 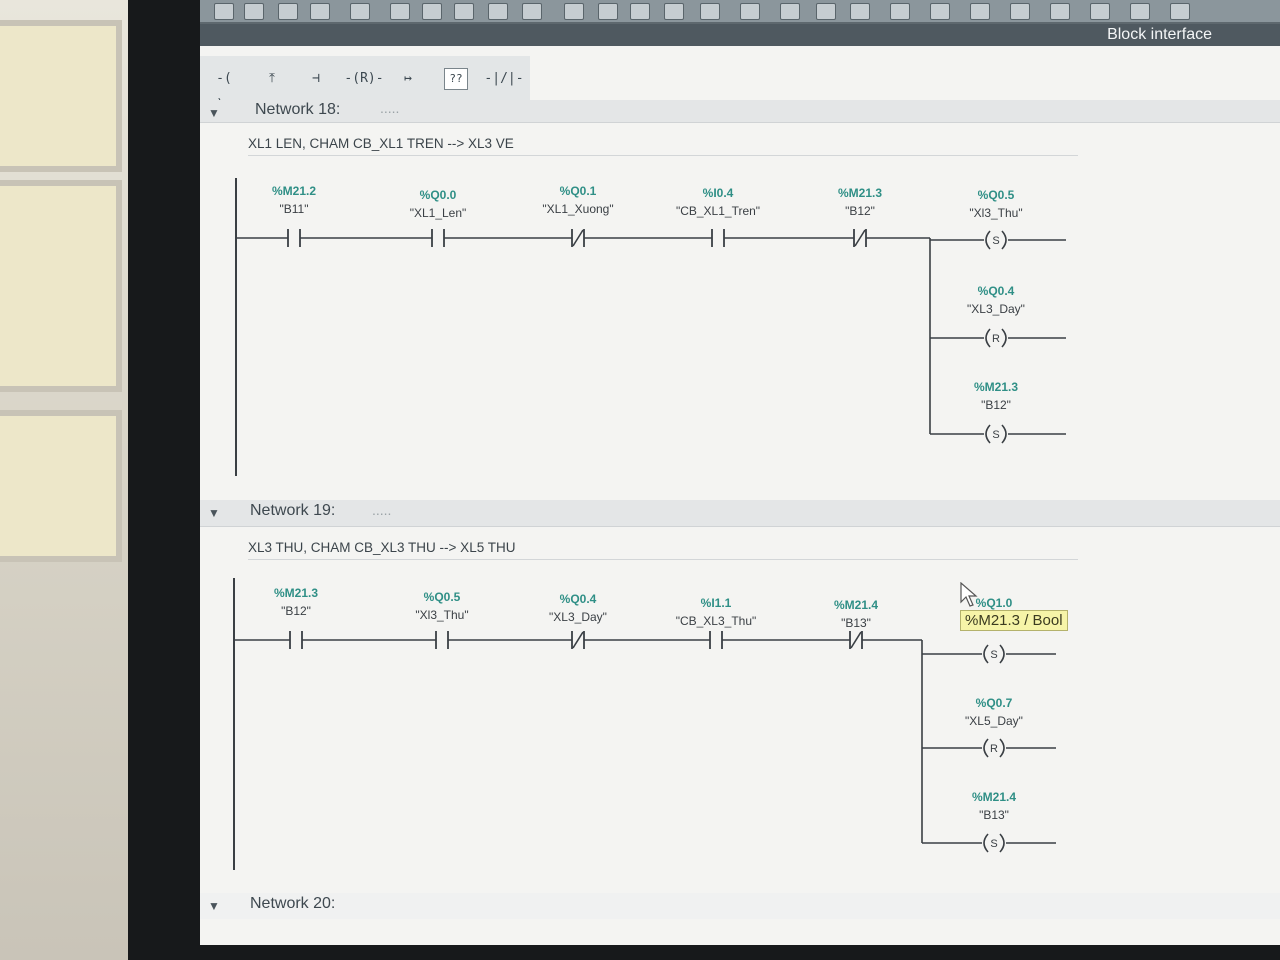 I want to click on contact-address: %Q0.5, so click(x=442, y=597).